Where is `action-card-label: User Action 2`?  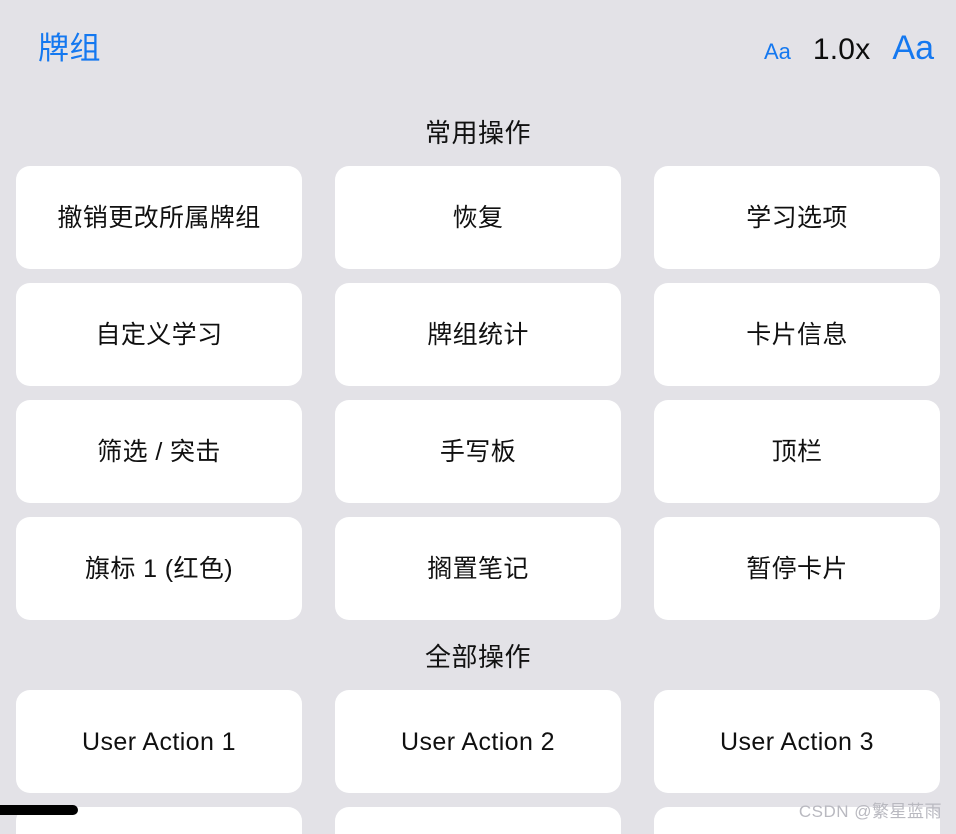
action-card-label: User Action 2 is located at coordinates (478, 741).